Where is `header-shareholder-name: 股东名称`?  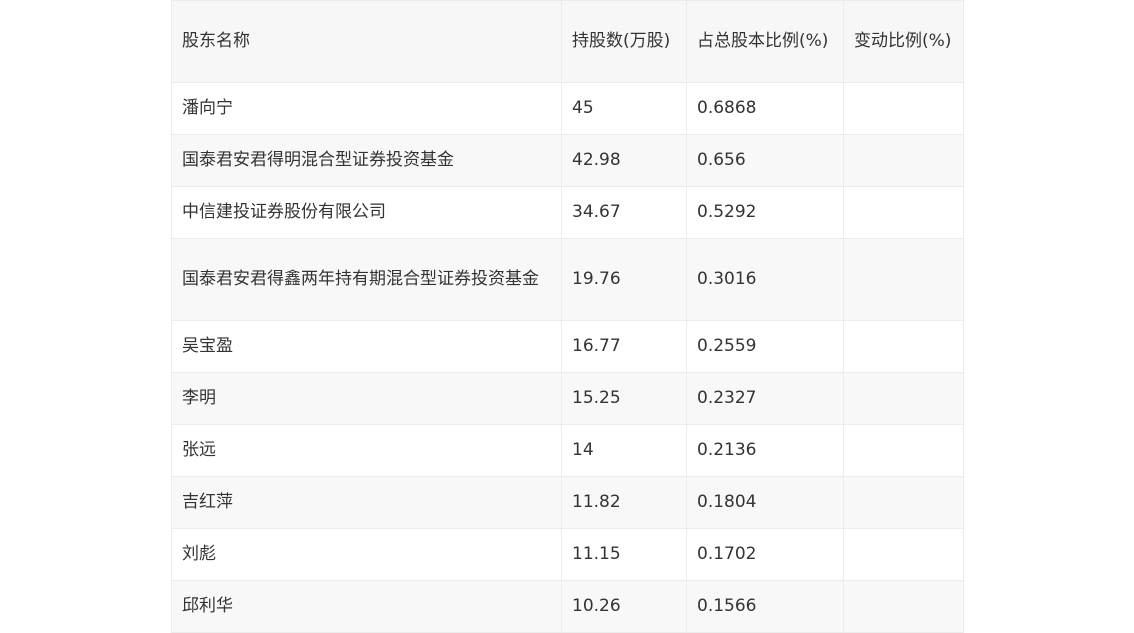
header-shareholder-name: 股东名称 is located at coordinates (366, 41).